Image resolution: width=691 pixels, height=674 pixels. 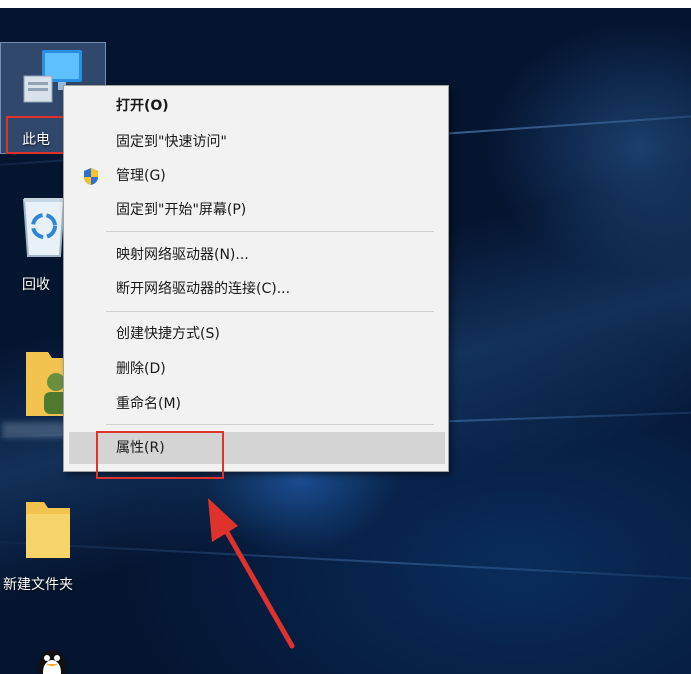 What do you see at coordinates (52, 662) in the screenshot?
I see `qq-penguin-icon` at bounding box center [52, 662].